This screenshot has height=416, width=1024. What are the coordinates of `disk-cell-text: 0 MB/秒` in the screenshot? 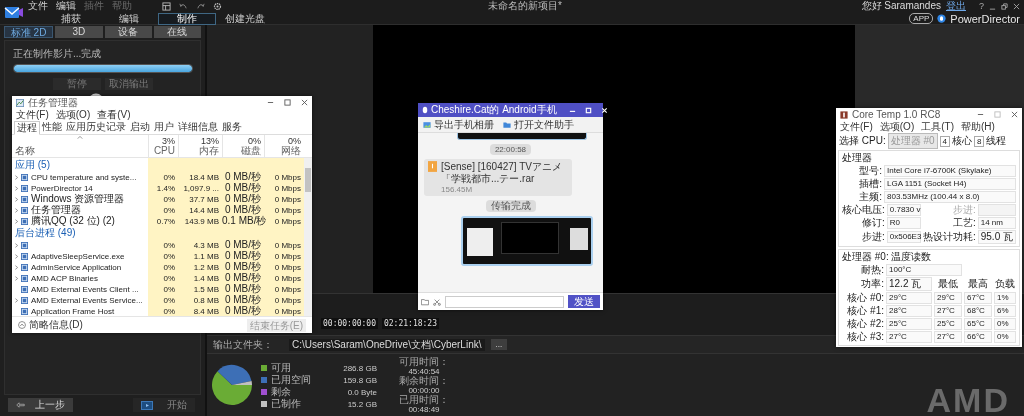 It's located at (242, 187).